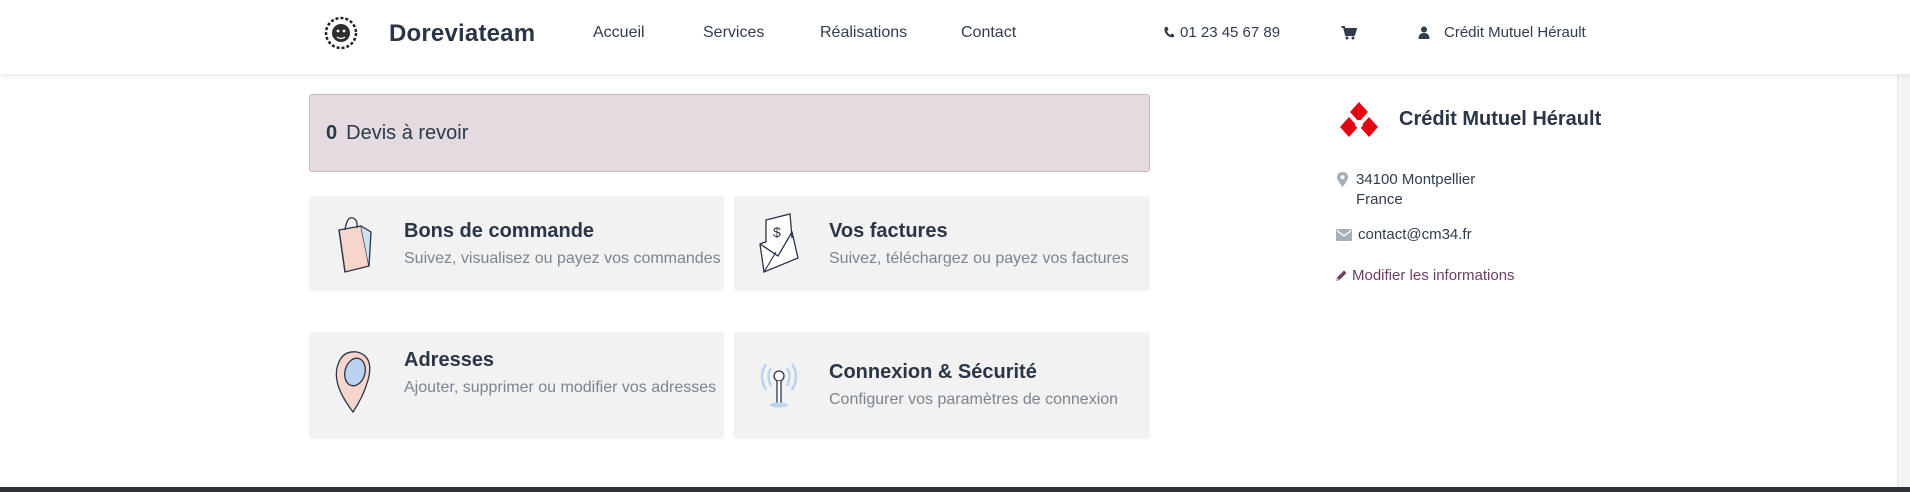 Image resolution: width=1910 pixels, height=492 pixels. Describe the element at coordinates (733, 33) in the screenshot. I see `nav-services: Services` at that location.